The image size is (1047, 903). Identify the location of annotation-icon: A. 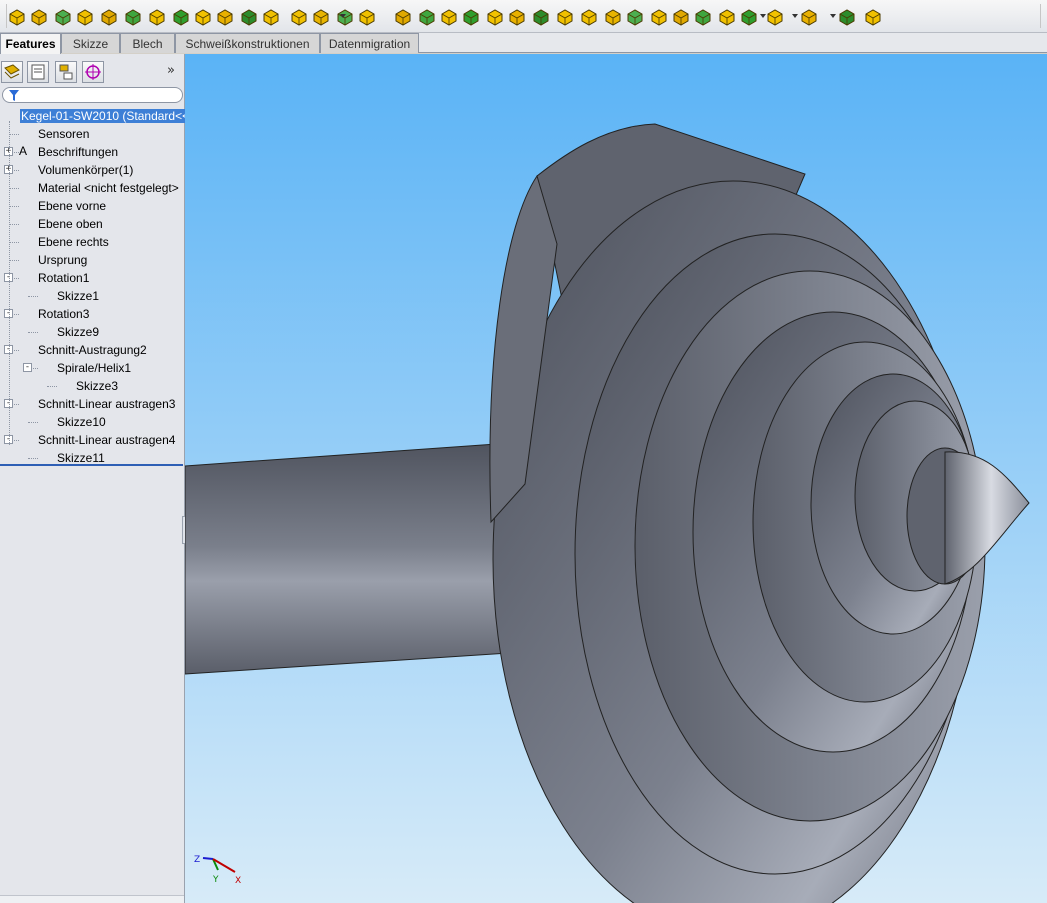
(27, 152).